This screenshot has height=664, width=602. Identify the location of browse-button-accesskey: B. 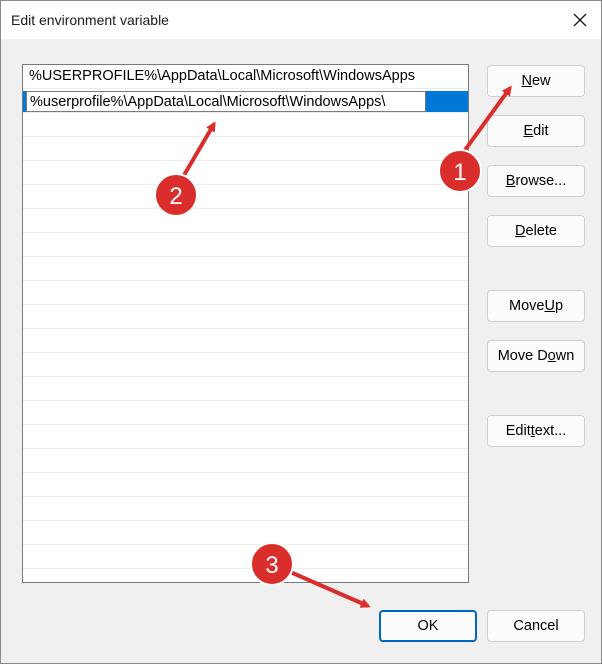
(510, 181).